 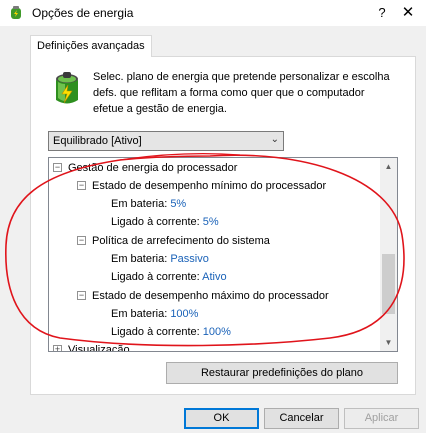 I want to click on cancel-button: Cancelar, so click(x=301, y=418).